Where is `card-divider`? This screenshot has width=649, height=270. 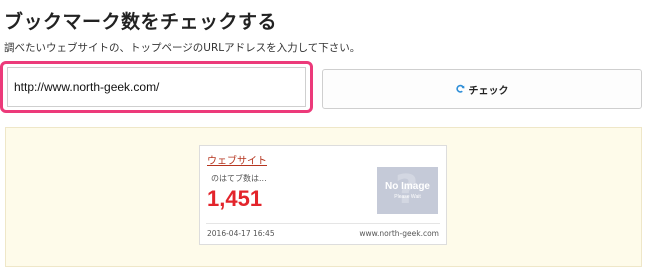 card-divider is located at coordinates (323, 223).